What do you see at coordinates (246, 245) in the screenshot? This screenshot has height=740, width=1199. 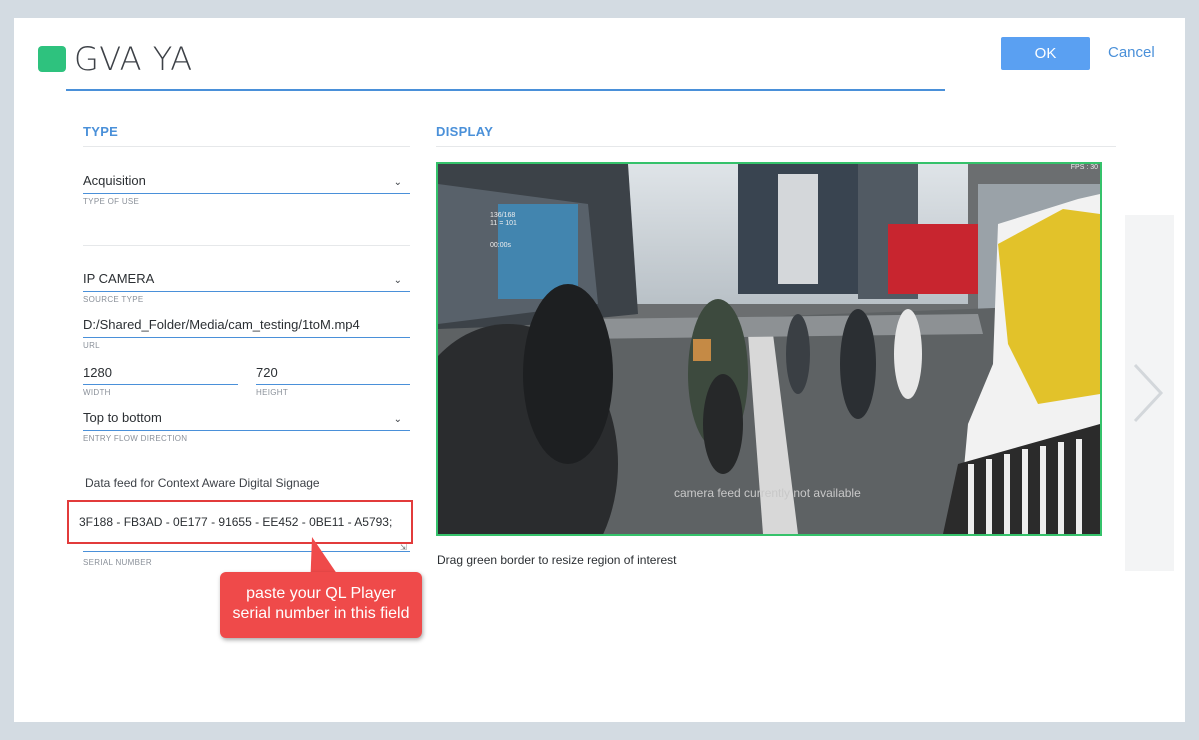 I see `divider` at bounding box center [246, 245].